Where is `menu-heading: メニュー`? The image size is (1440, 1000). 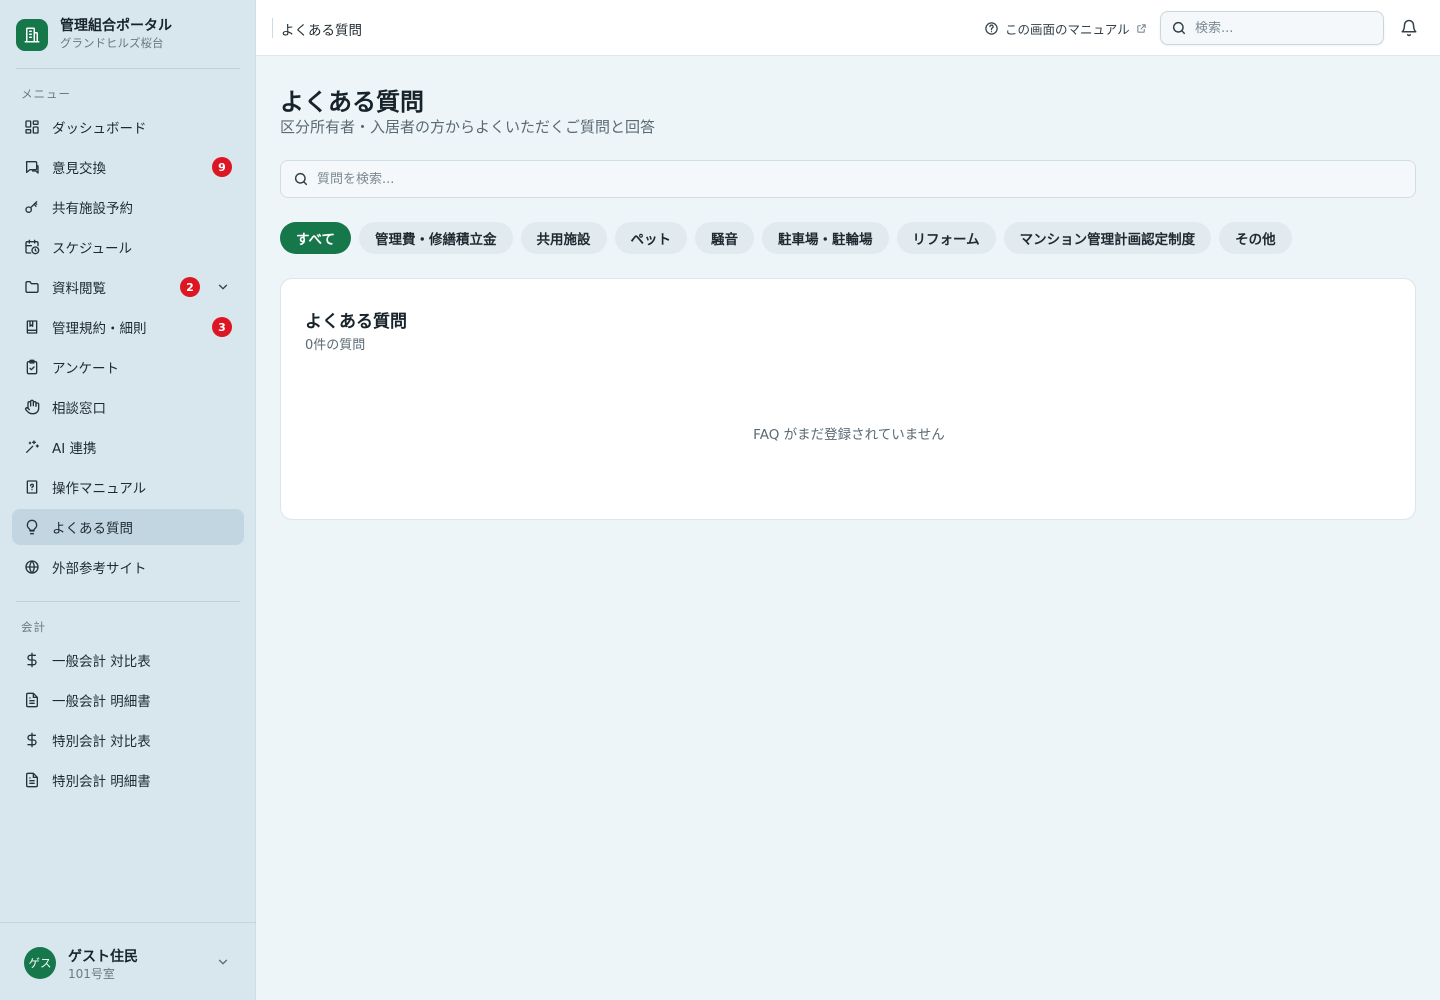 menu-heading: メニュー is located at coordinates (46, 94).